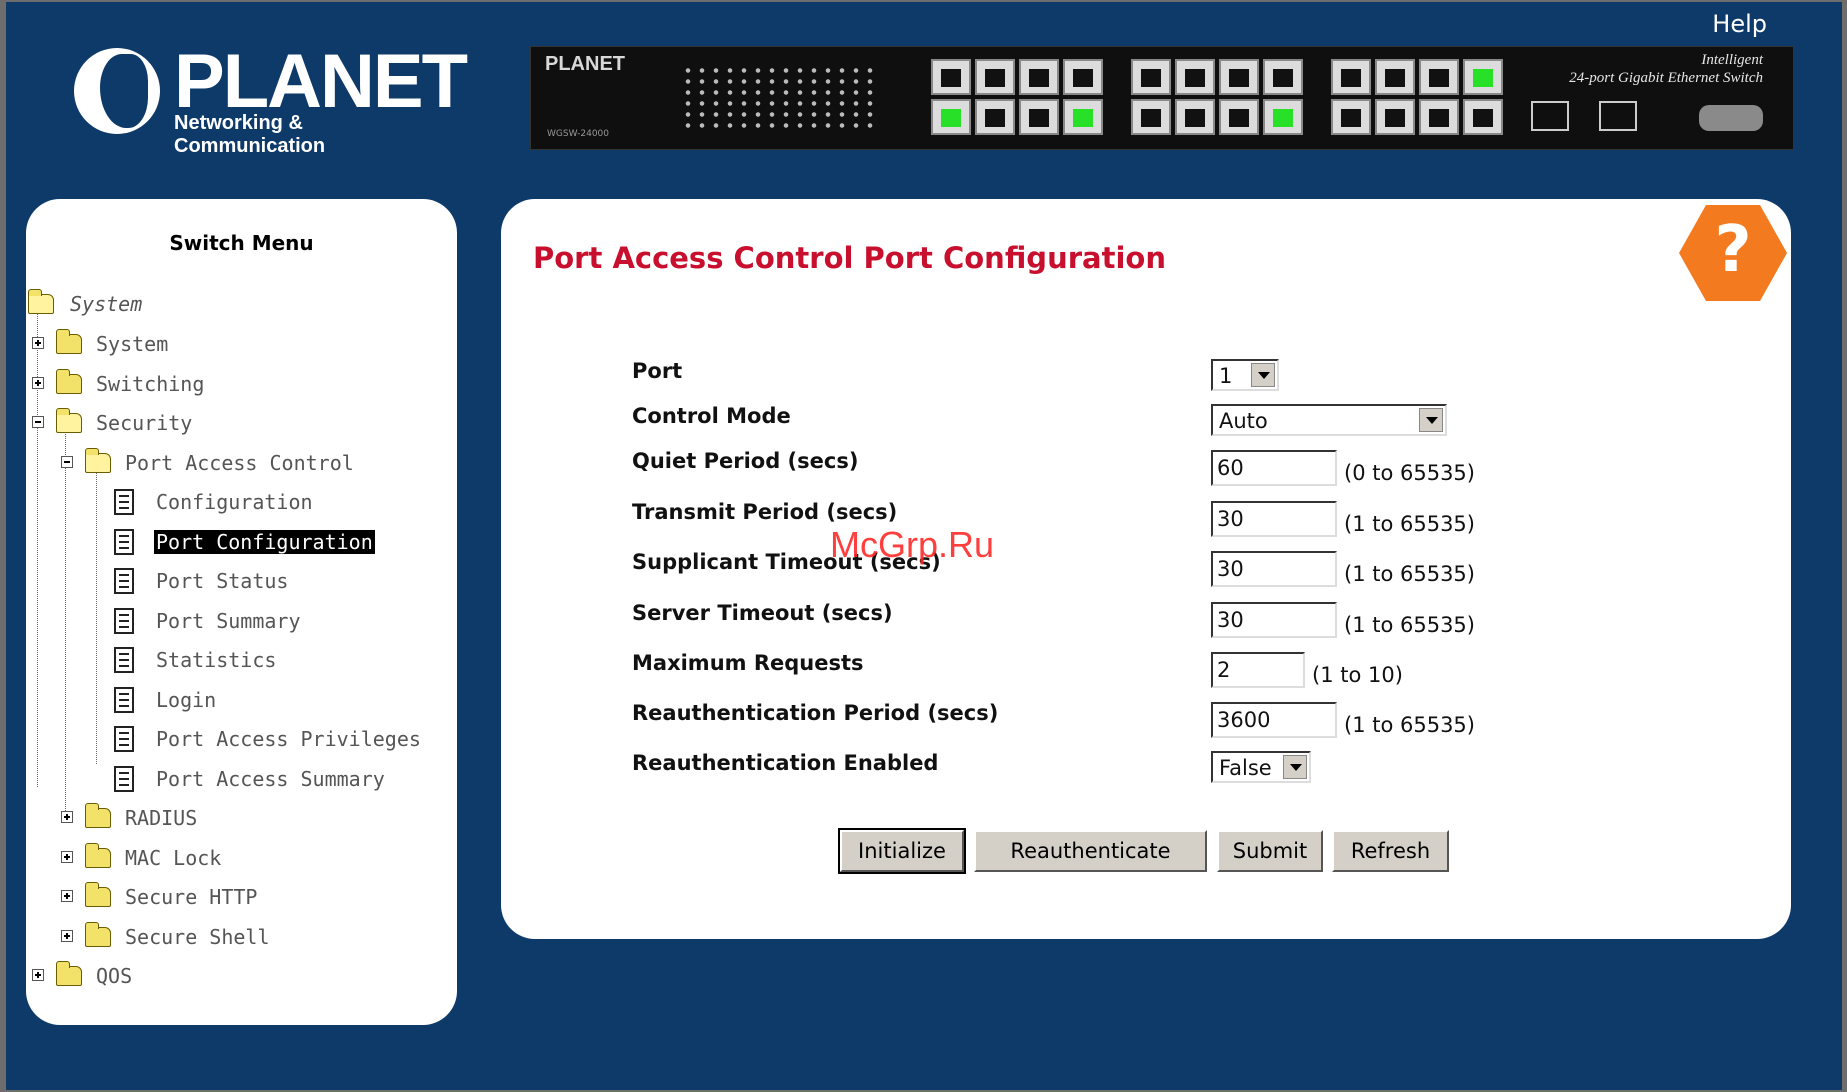 Image resolution: width=1847 pixels, height=1092 pixels. I want to click on server-timeout-range: (1 to 65535), so click(1409, 625).